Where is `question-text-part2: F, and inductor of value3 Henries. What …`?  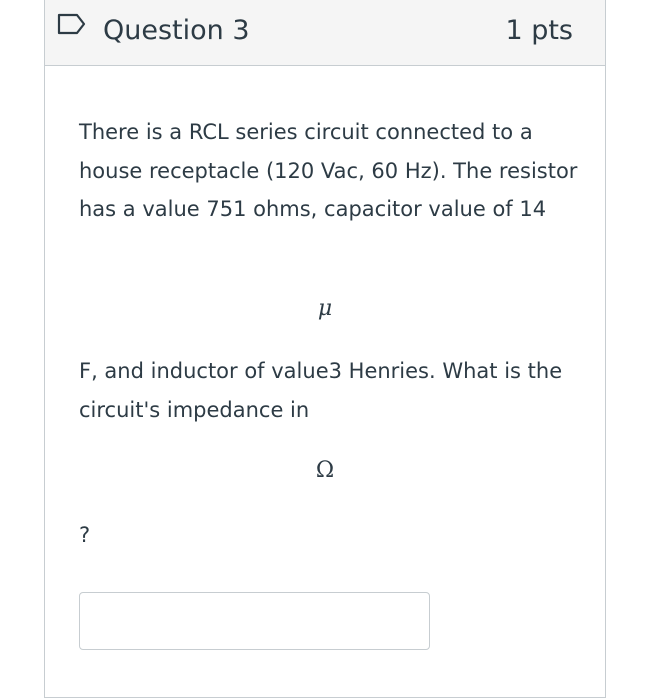 question-text-part2: F, and inductor of value3 Henries. What … is located at coordinates (321, 390).